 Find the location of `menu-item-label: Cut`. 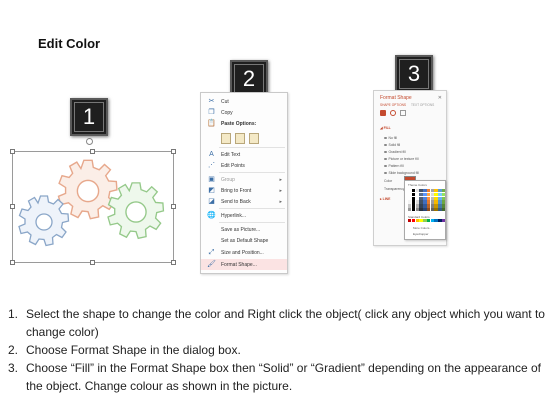

menu-item-label: Cut is located at coordinates (225, 101).